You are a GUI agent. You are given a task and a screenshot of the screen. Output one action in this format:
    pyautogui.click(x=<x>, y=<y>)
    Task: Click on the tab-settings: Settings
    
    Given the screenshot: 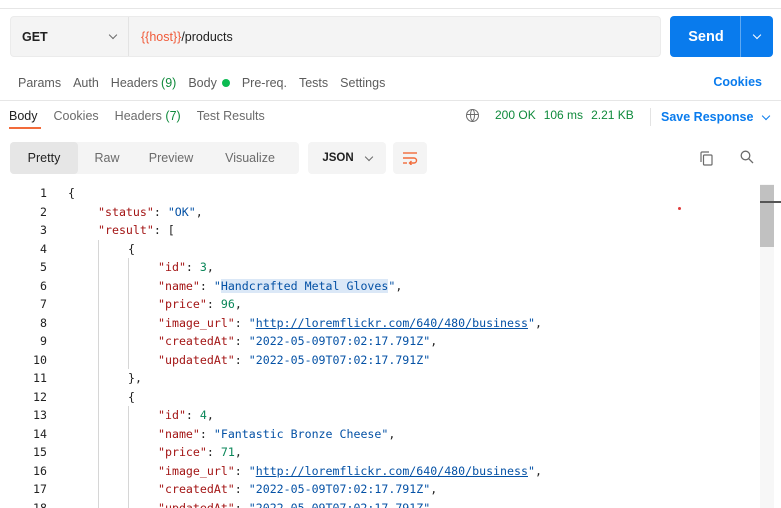 What is the action you would take?
    pyautogui.click(x=362, y=83)
    